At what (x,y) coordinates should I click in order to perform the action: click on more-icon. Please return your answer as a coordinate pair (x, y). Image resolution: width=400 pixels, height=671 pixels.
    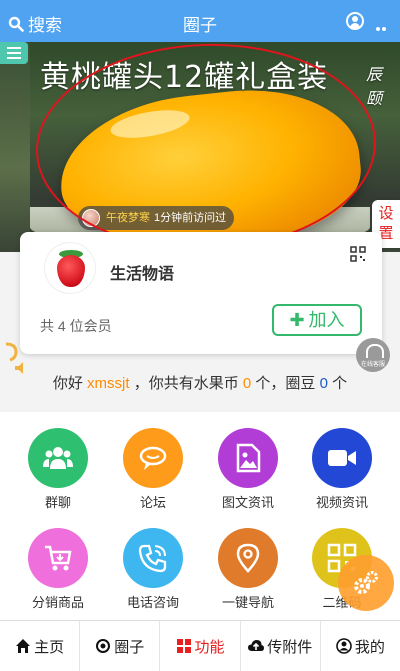
    Looking at the image, I should click on (384, 33).